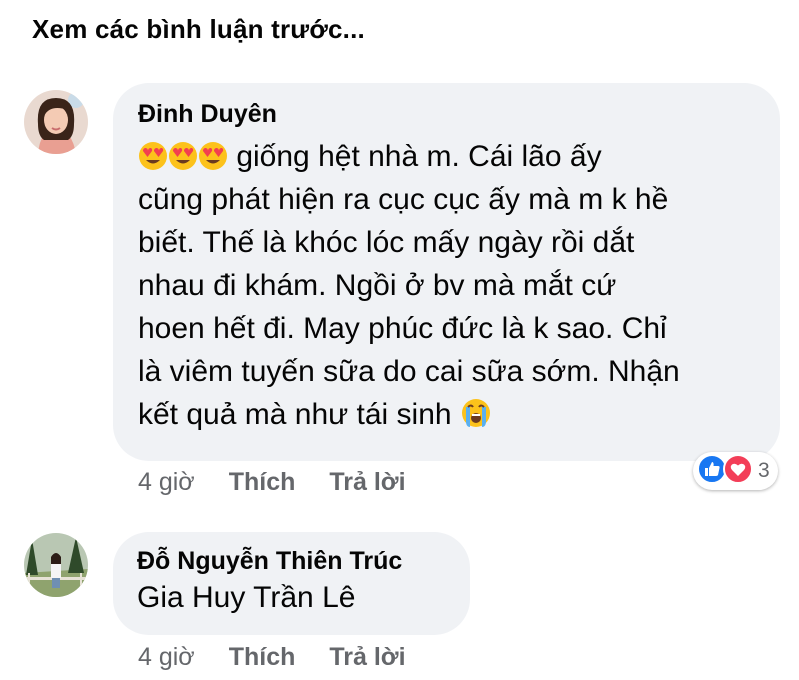  What do you see at coordinates (764, 470) in the screenshot?
I see `reaction-count: 3` at bounding box center [764, 470].